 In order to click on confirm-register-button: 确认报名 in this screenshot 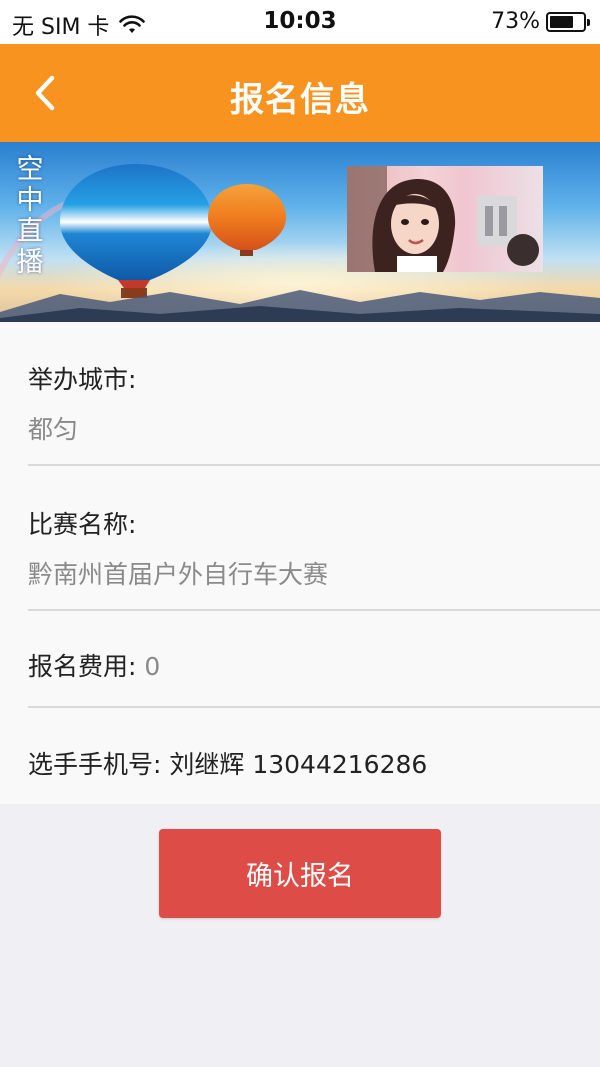, I will do `click(300, 873)`.